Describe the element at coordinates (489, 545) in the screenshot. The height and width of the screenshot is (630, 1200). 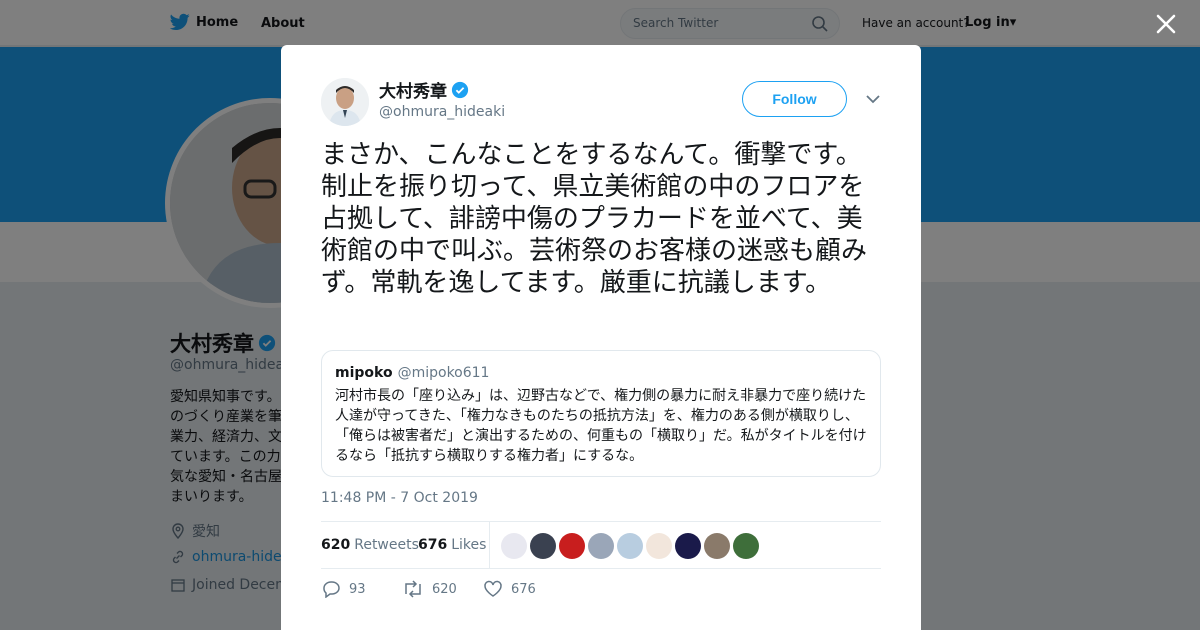
I see `stats-divider` at that location.